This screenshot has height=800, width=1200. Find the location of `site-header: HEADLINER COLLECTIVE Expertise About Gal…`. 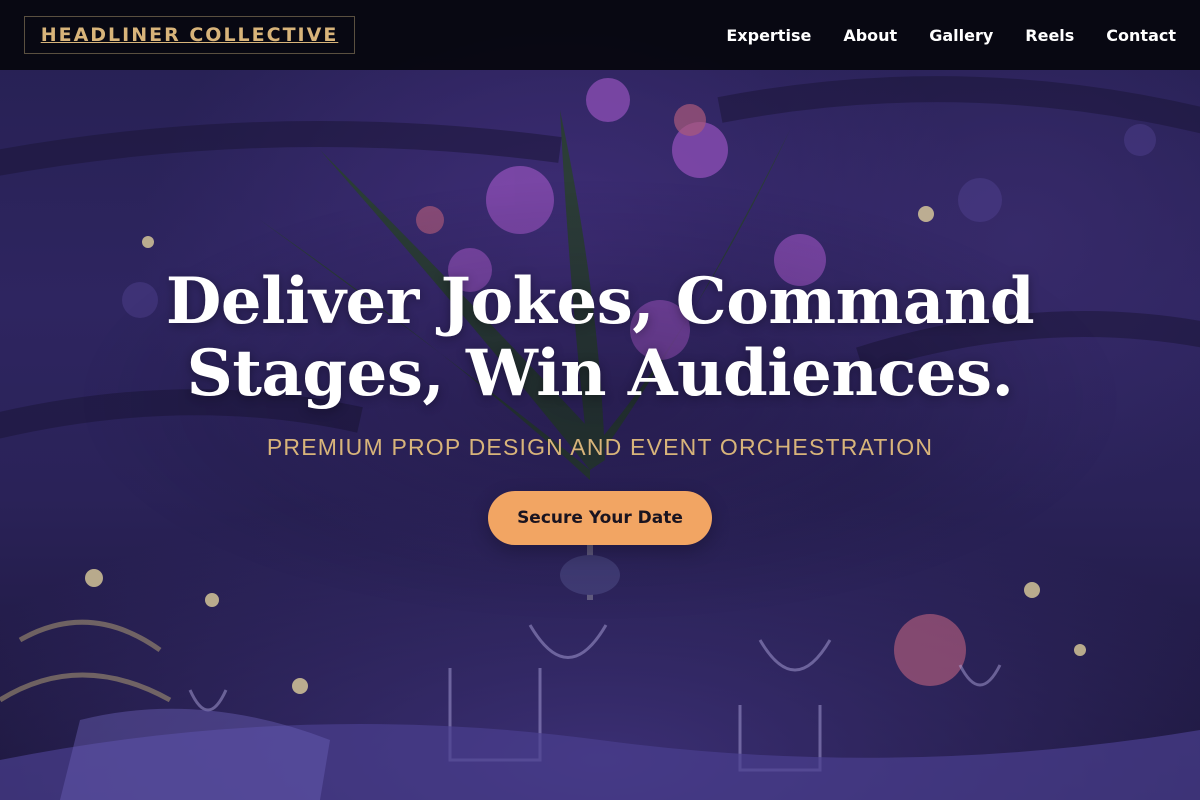

site-header: HEADLINER COLLECTIVE Expertise About Gal… is located at coordinates (600, 35).